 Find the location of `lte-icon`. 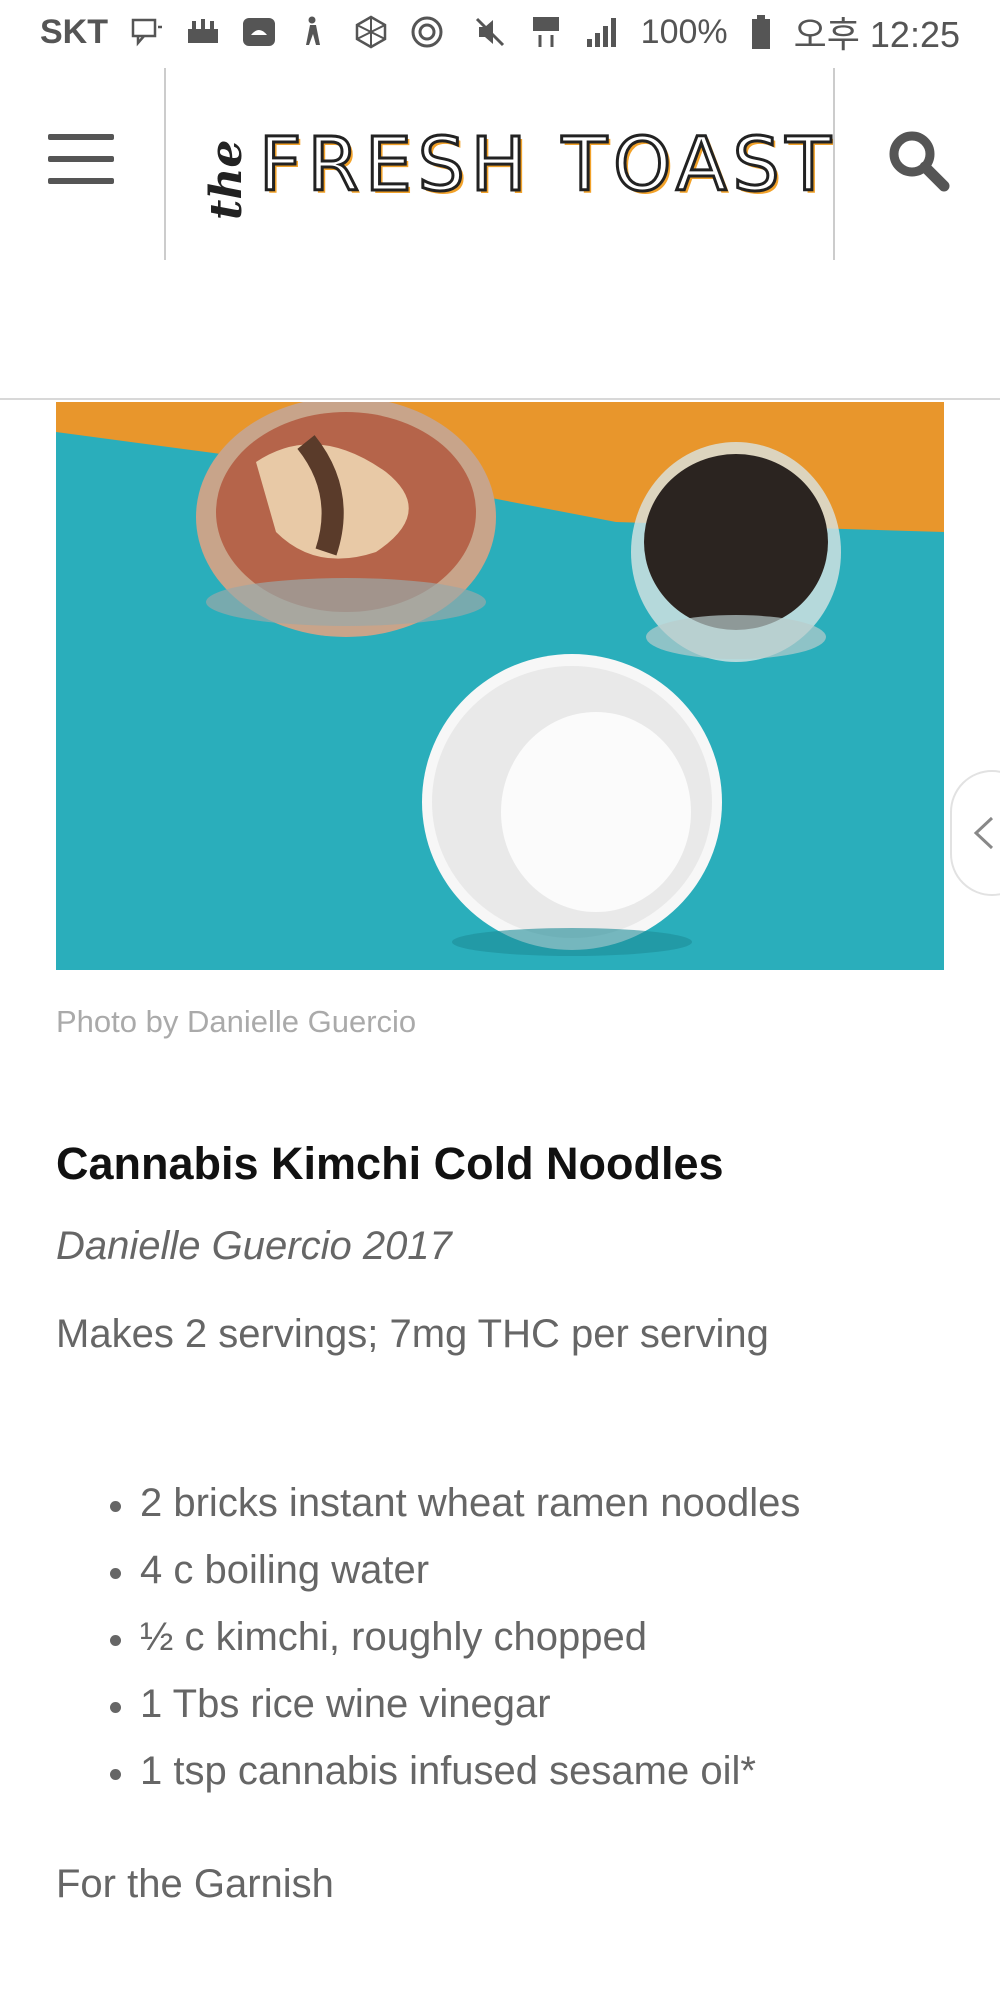

lte-icon is located at coordinates (545, 32).